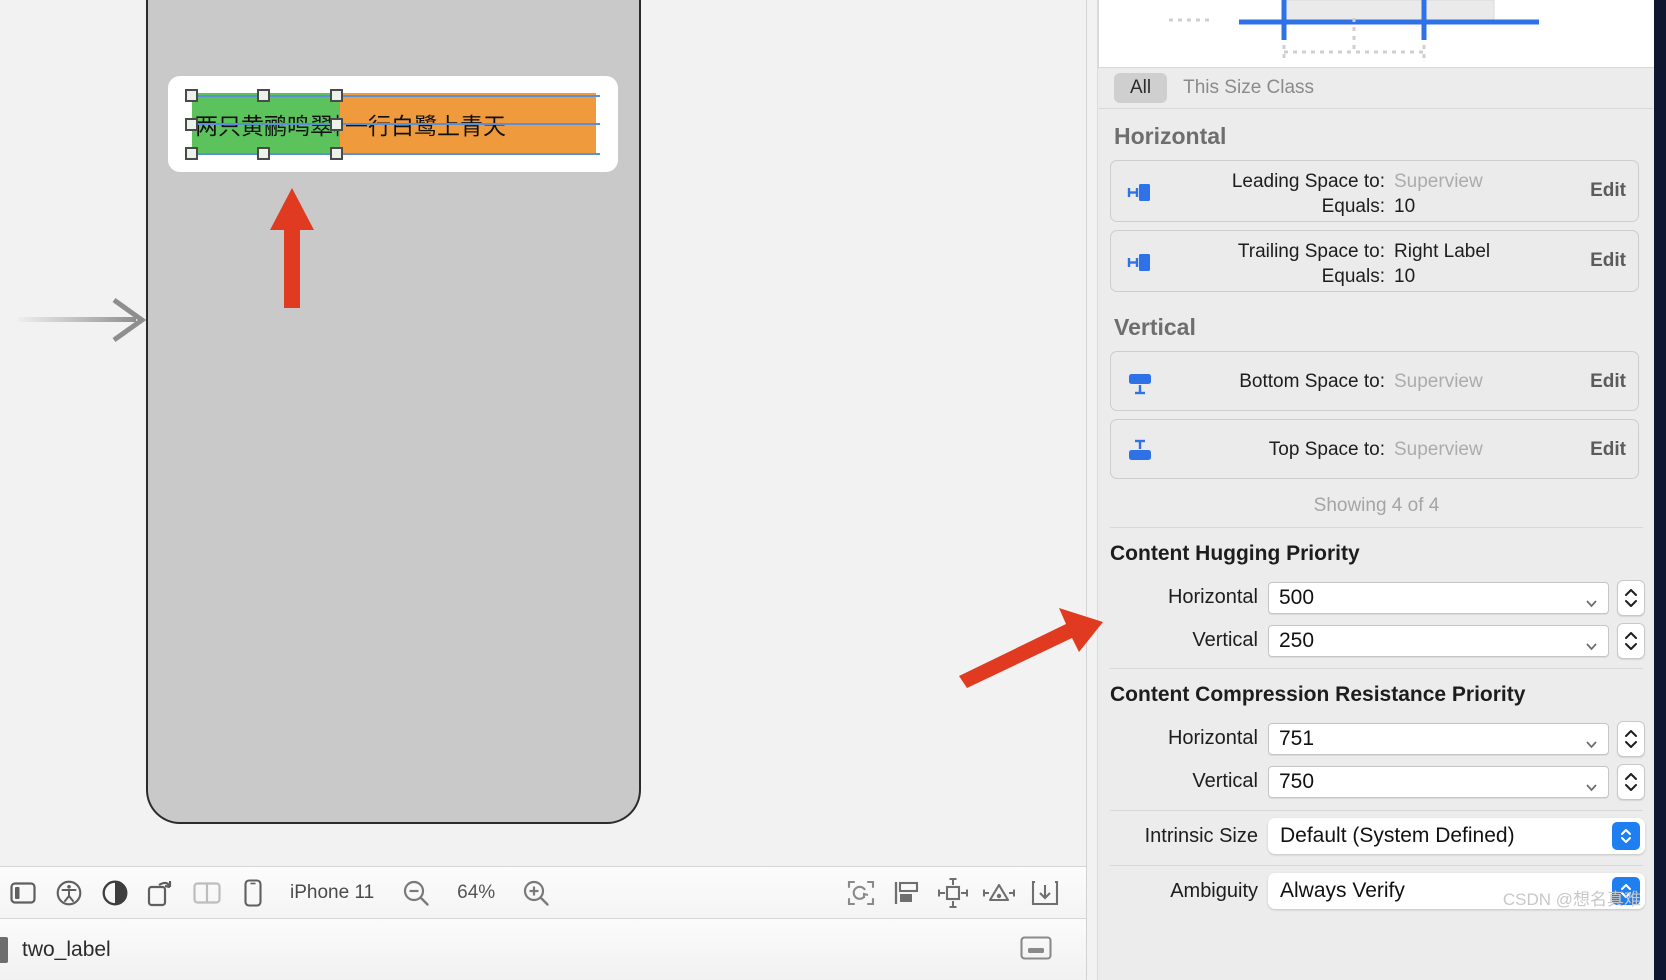  Describe the element at coordinates (1631, 597) in the screenshot. I see `content-hugging-horizontal-stepper` at that location.